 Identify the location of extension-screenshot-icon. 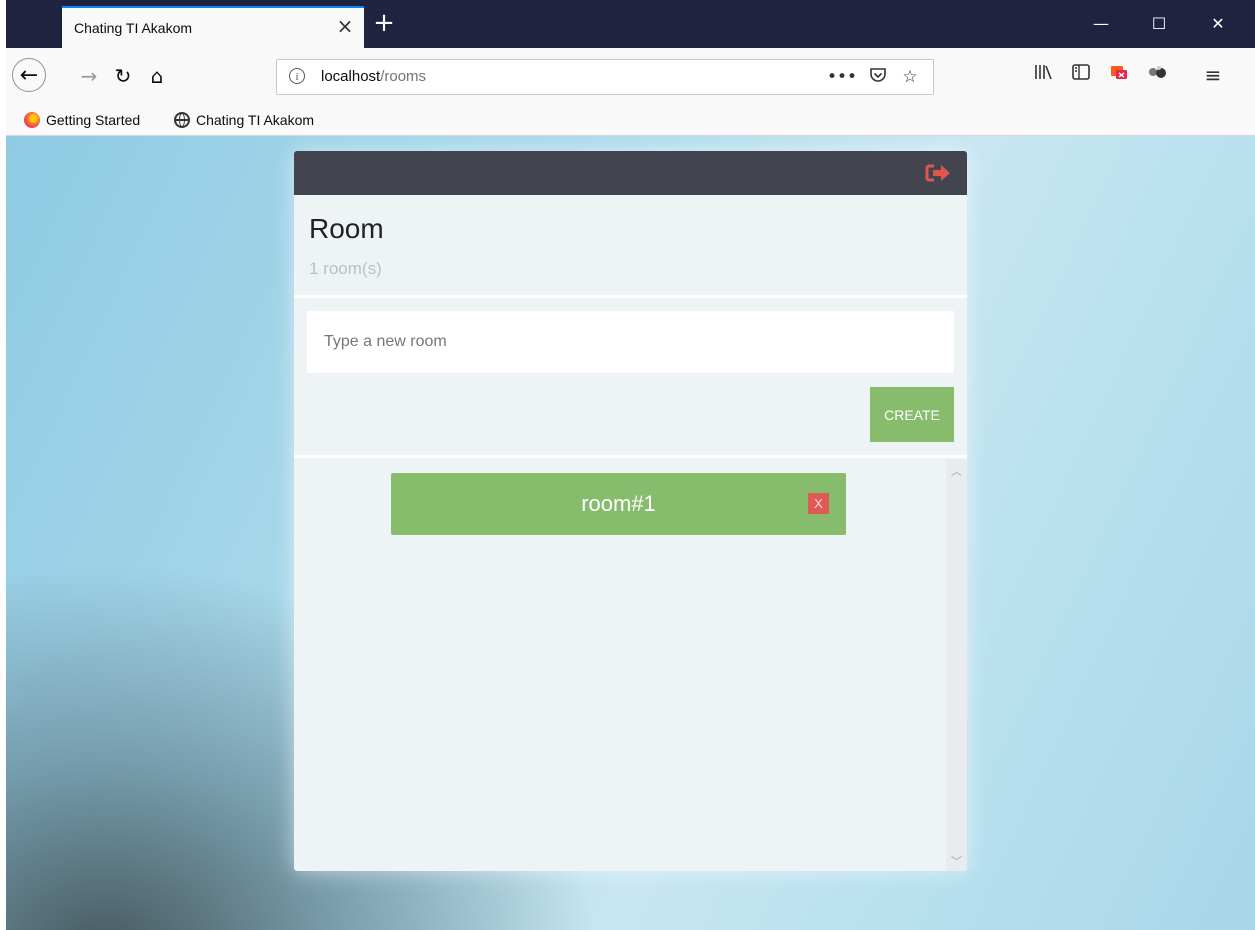
(1119, 75).